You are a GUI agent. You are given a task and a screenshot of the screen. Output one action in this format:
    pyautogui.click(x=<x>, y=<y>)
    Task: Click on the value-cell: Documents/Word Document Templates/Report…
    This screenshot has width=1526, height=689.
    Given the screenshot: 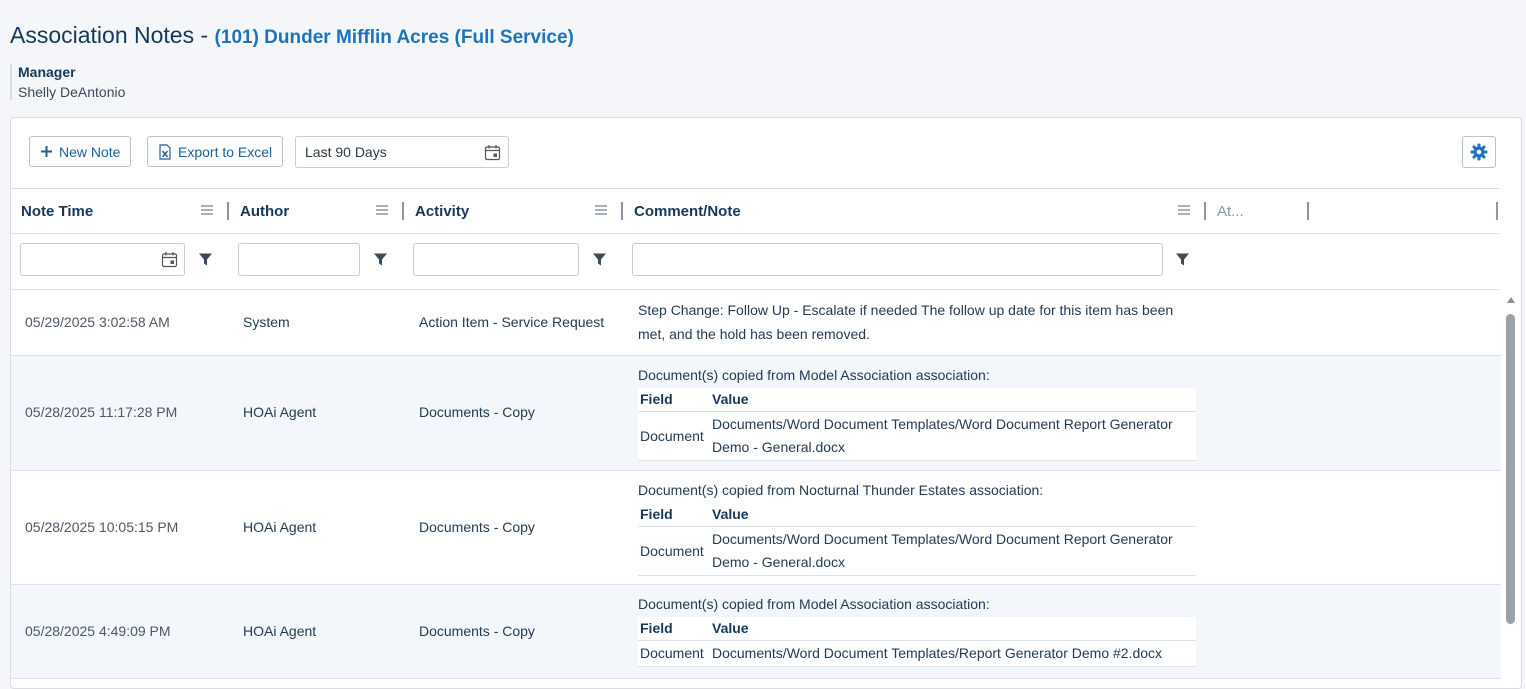 What is the action you would take?
    pyautogui.click(x=953, y=653)
    